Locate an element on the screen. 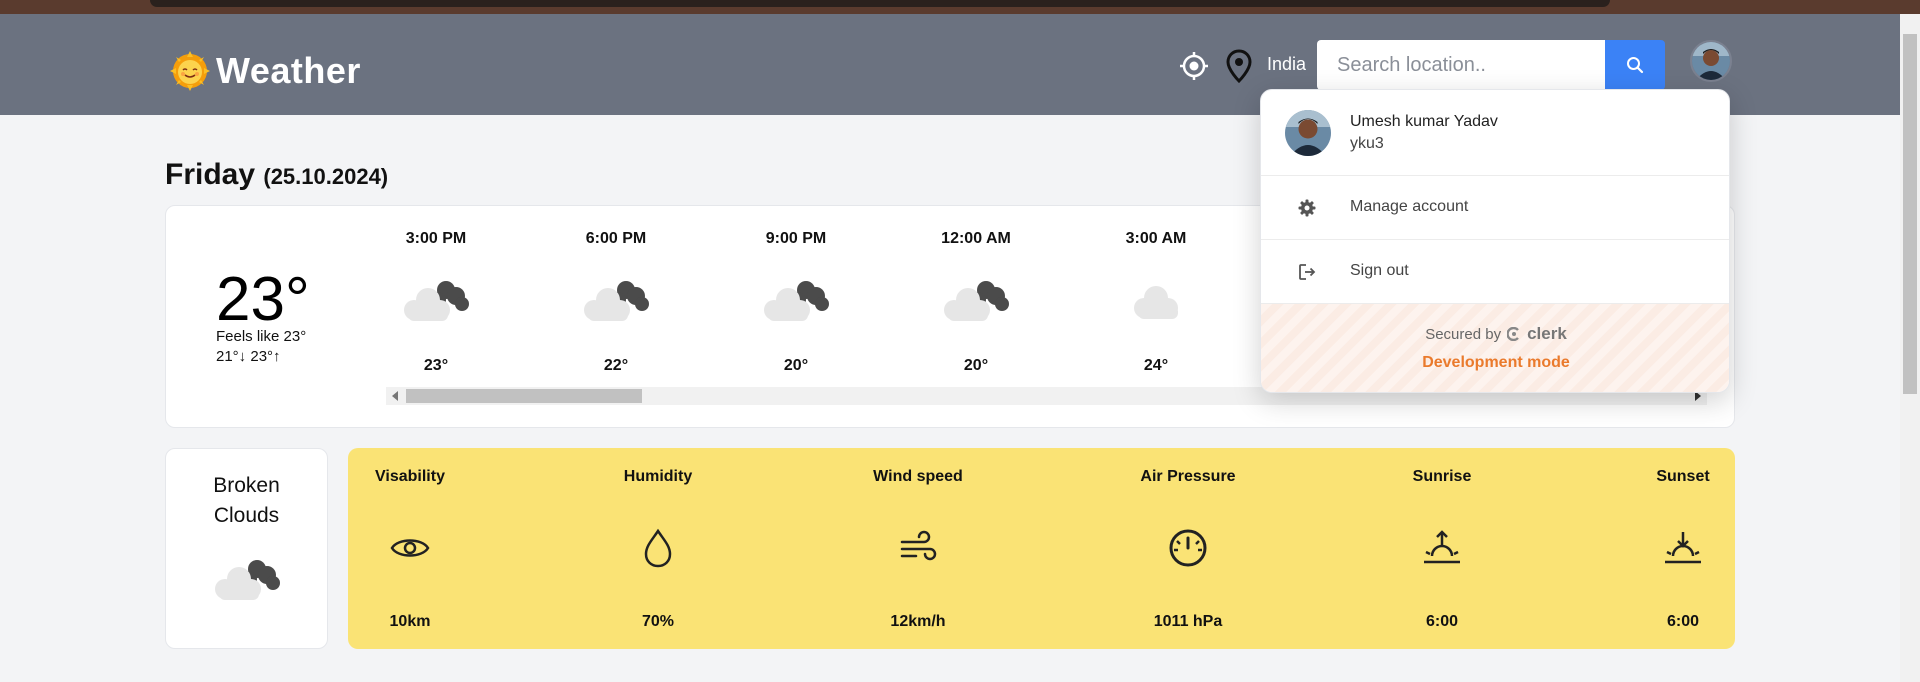 The width and height of the screenshot is (1920, 682). gauge-icon is located at coordinates (1188, 548).